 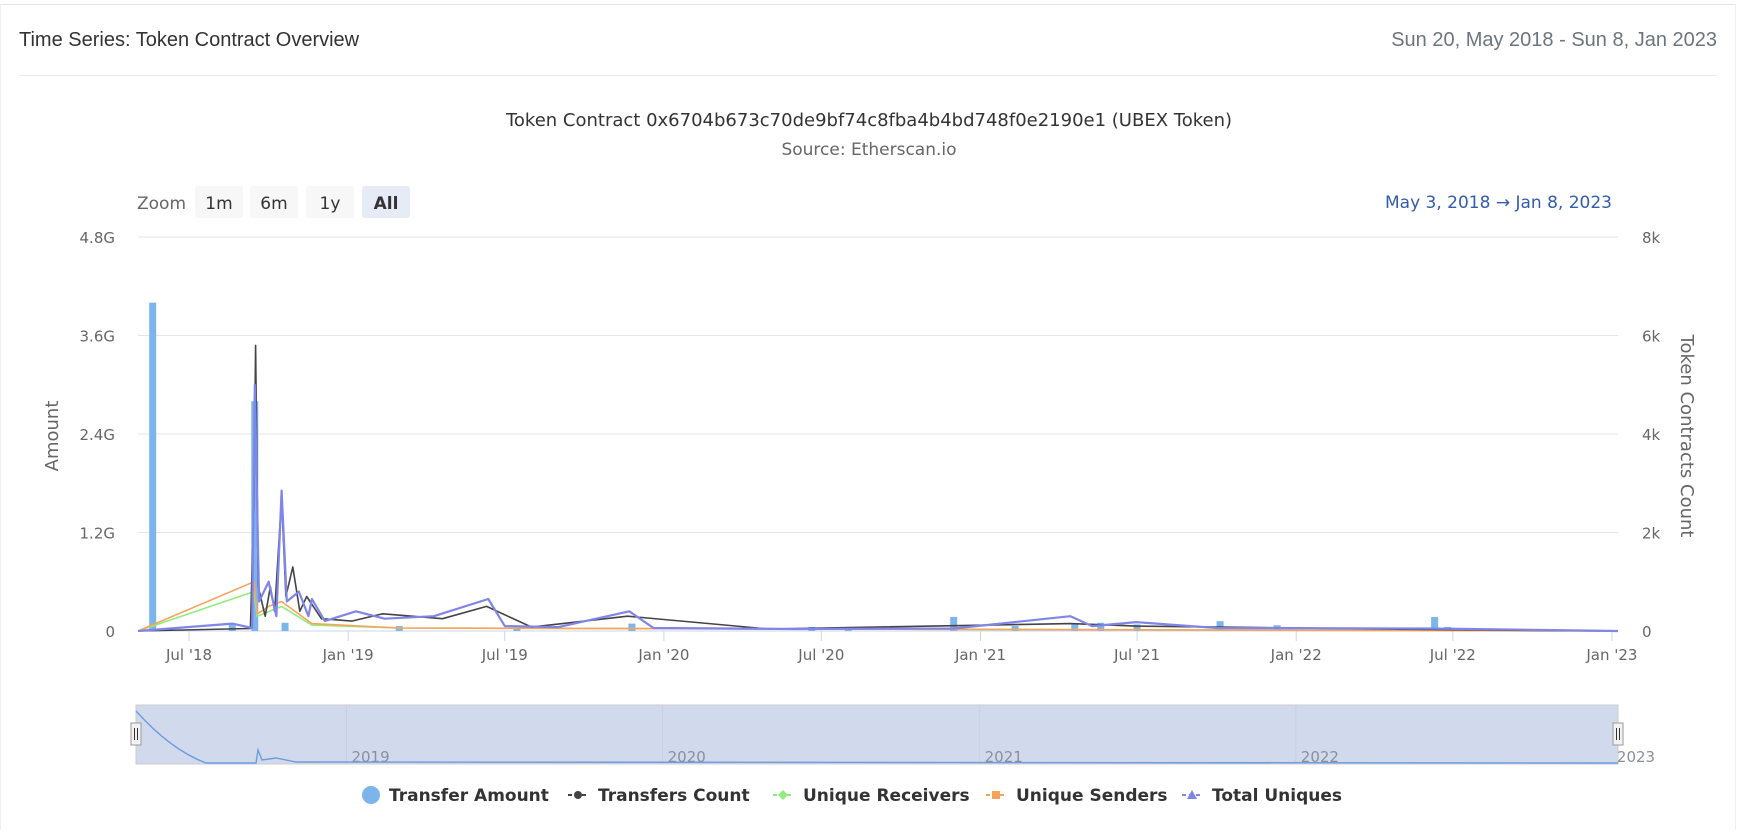 What do you see at coordinates (1611, 655) in the screenshot?
I see `x-tick-label: Jan '23` at bounding box center [1611, 655].